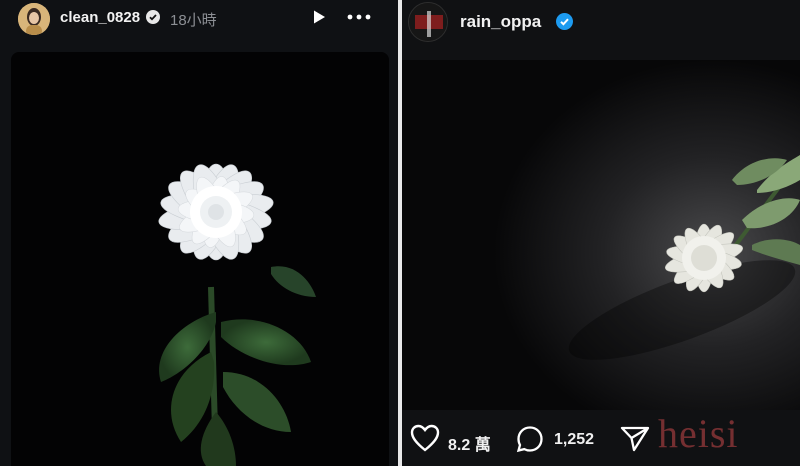 The width and height of the screenshot is (800, 466). What do you see at coordinates (193, 20) in the screenshot?
I see `post-time: 18小時` at bounding box center [193, 20].